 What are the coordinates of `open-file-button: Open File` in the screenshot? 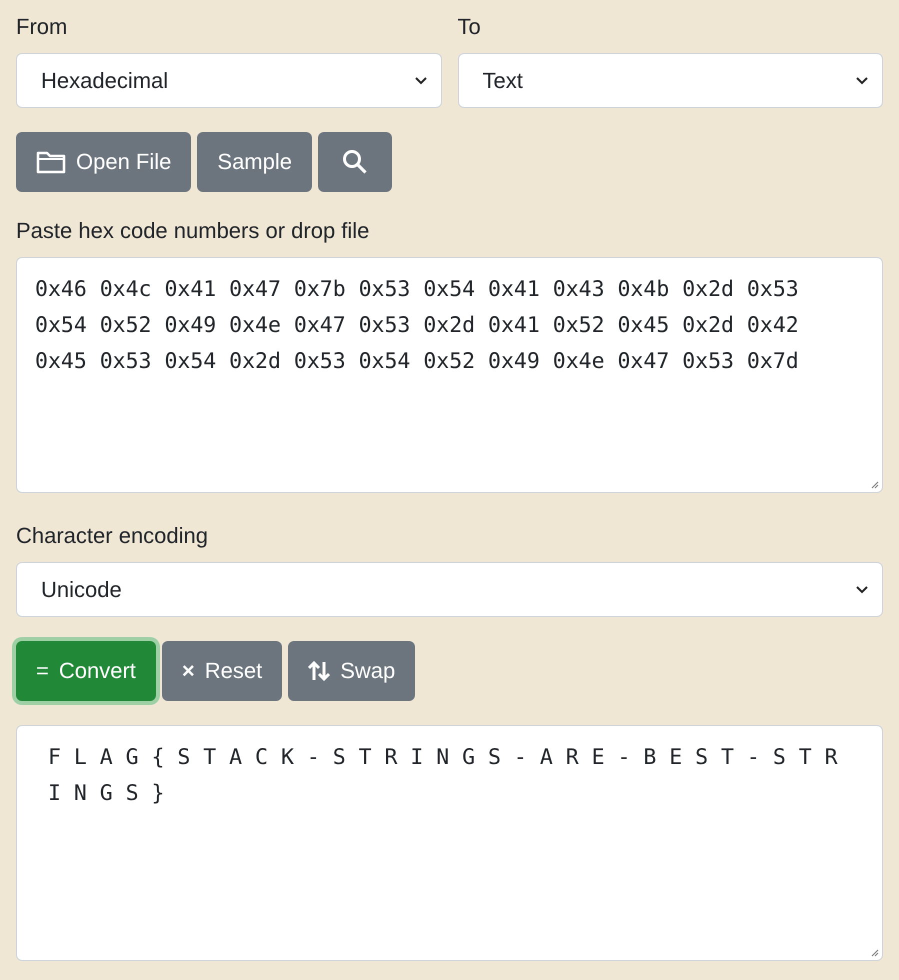 It's located at (104, 162).